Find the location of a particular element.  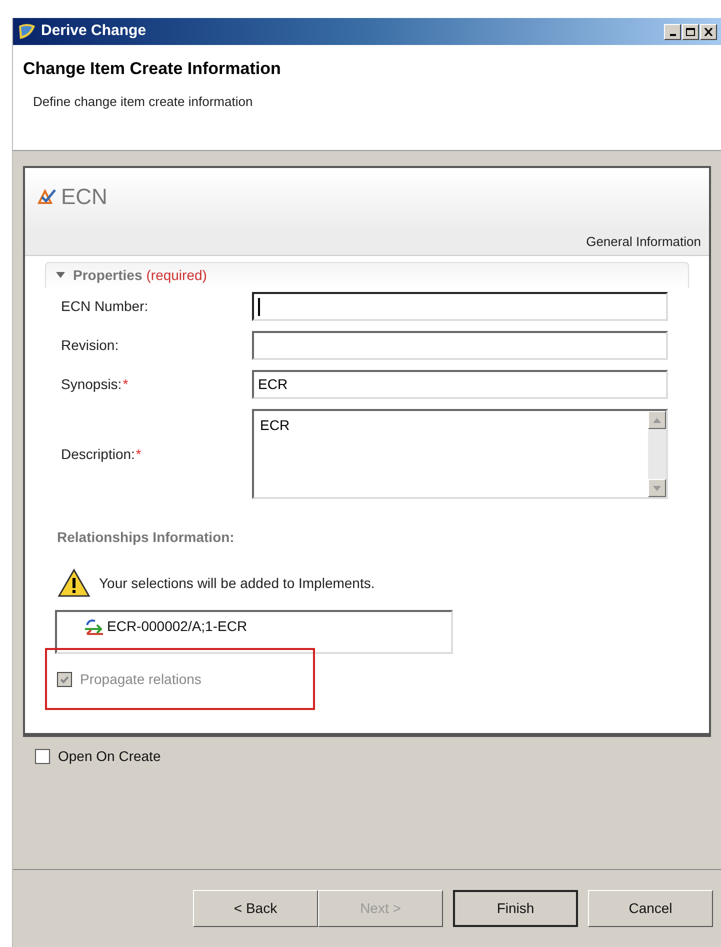

down-arrow-icon is located at coordinates (657, 488).